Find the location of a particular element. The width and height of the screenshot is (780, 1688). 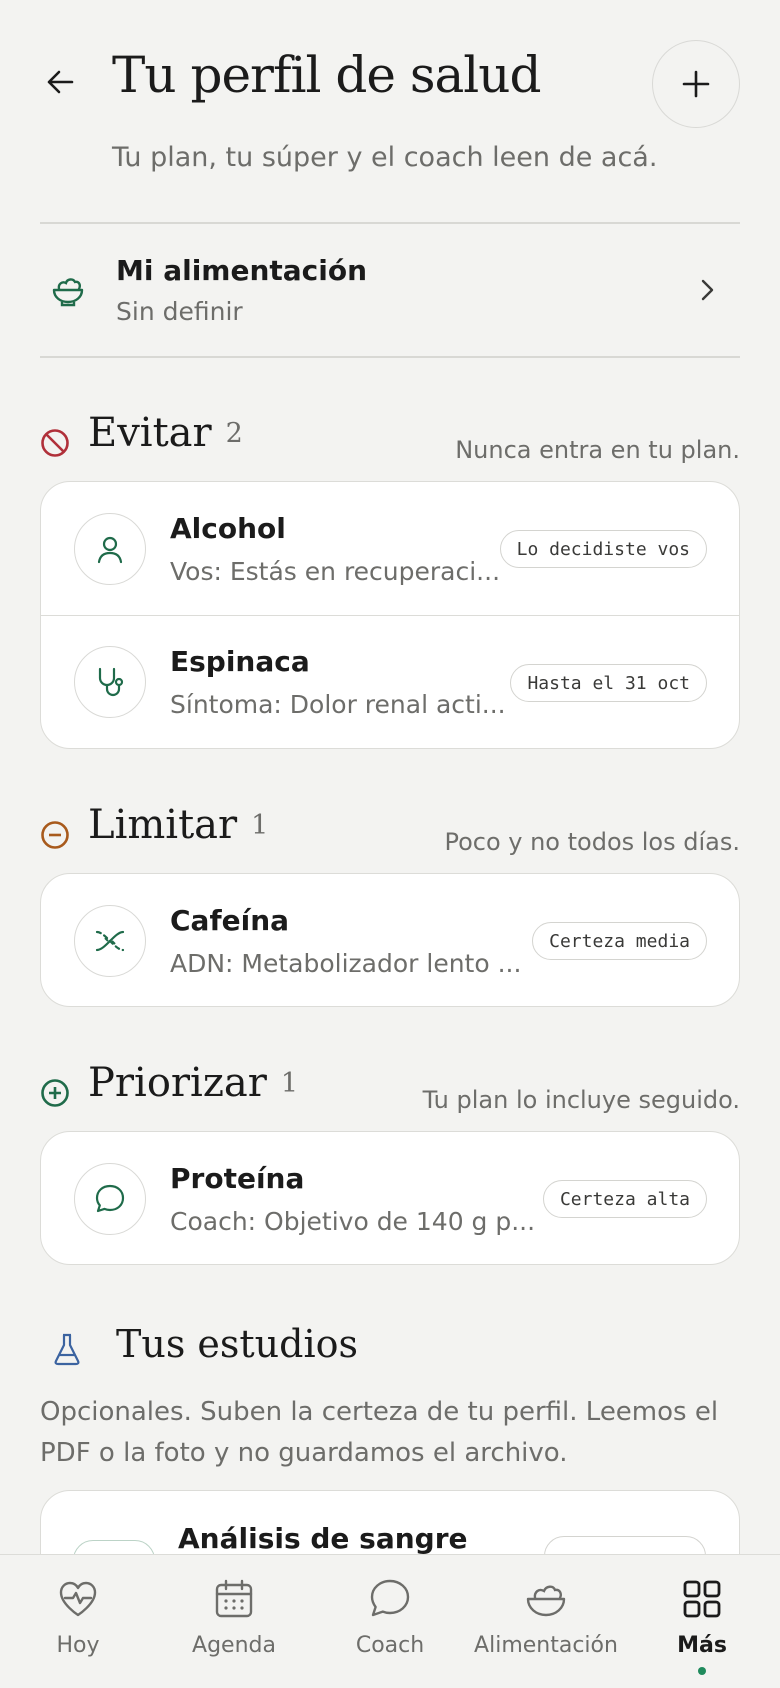

section-title: Priorizar is located at coordinates (177, 1083).